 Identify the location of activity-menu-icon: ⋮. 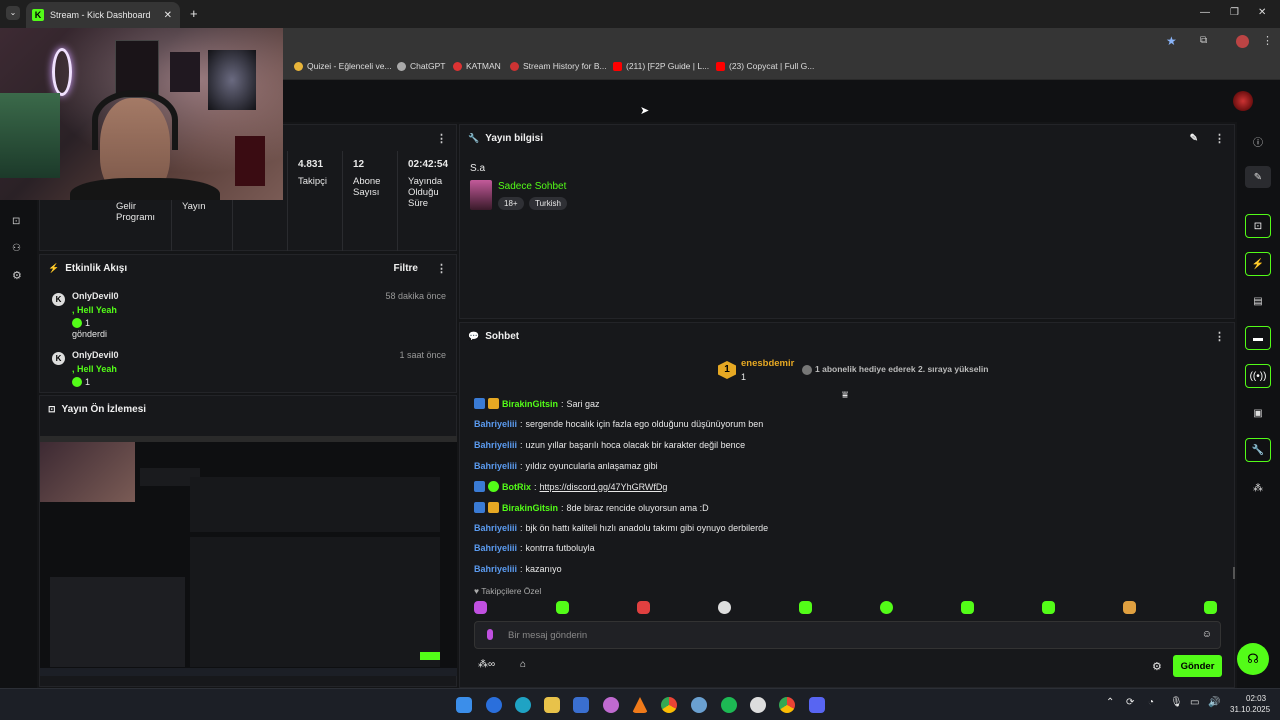
(441, 268).